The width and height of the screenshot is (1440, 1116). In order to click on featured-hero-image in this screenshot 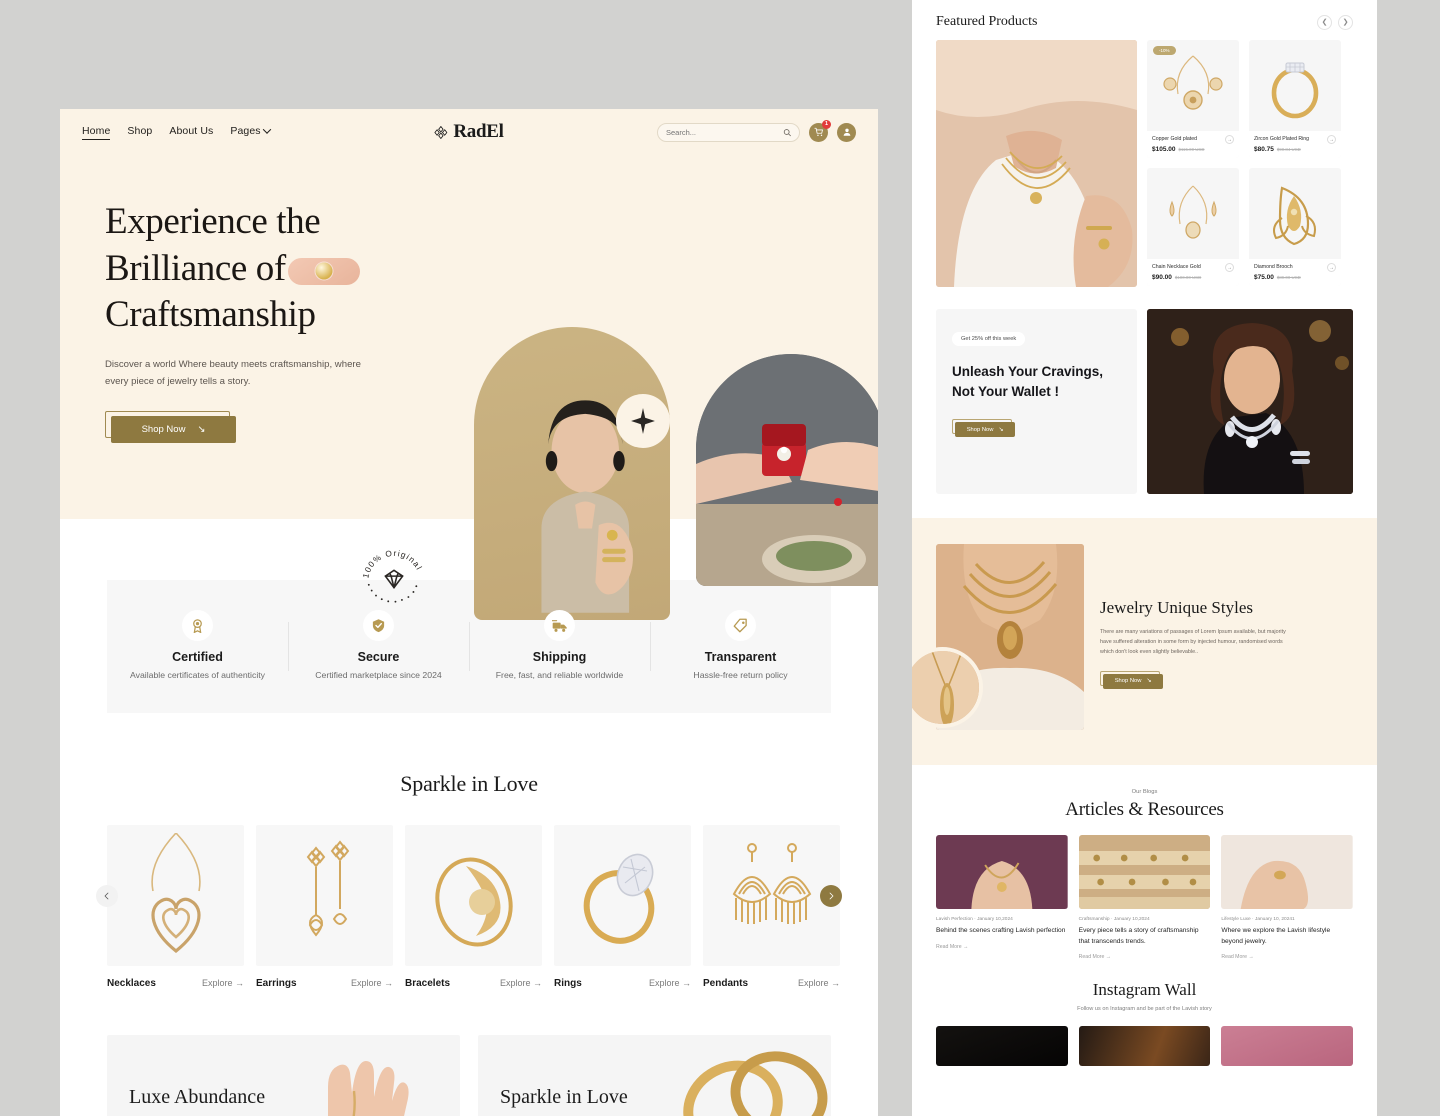, I will do `click(1036, 163)`.